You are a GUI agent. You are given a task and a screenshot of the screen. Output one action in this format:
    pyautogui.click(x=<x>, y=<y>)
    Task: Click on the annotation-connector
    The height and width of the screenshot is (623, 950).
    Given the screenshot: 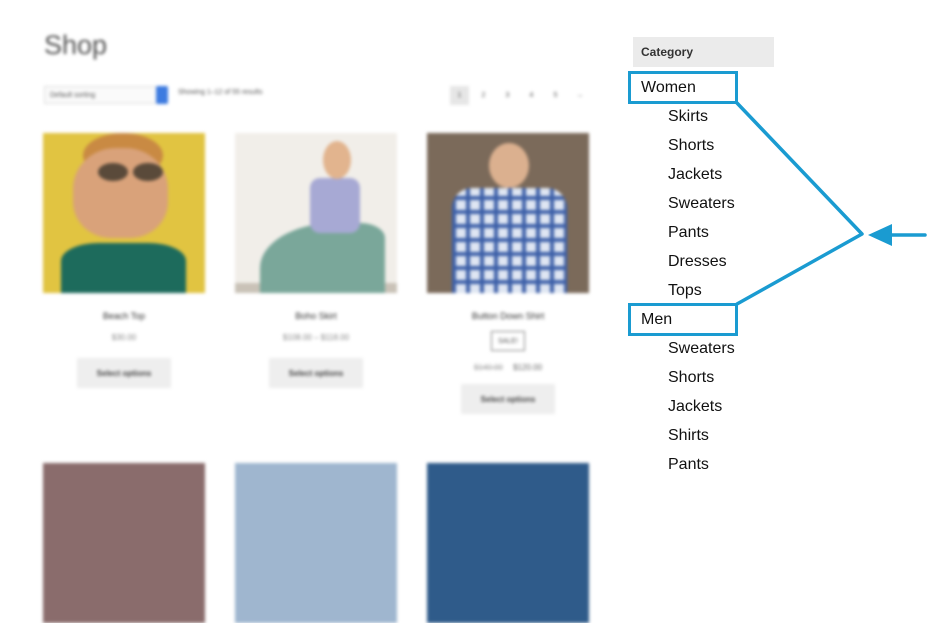 What is the action you would take?
    pyautogui.click(x=799, y=203)
    